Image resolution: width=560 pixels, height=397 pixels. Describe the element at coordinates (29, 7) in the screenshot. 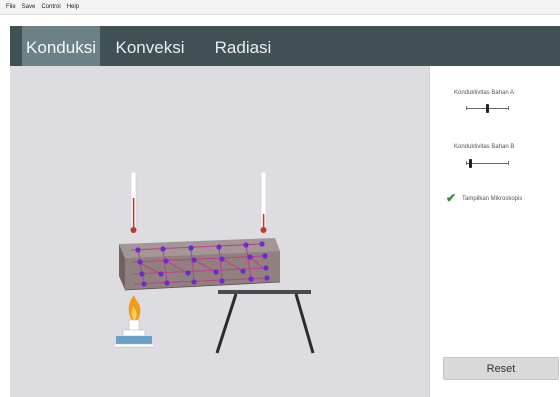

I see `menu-save: Save` at that location.